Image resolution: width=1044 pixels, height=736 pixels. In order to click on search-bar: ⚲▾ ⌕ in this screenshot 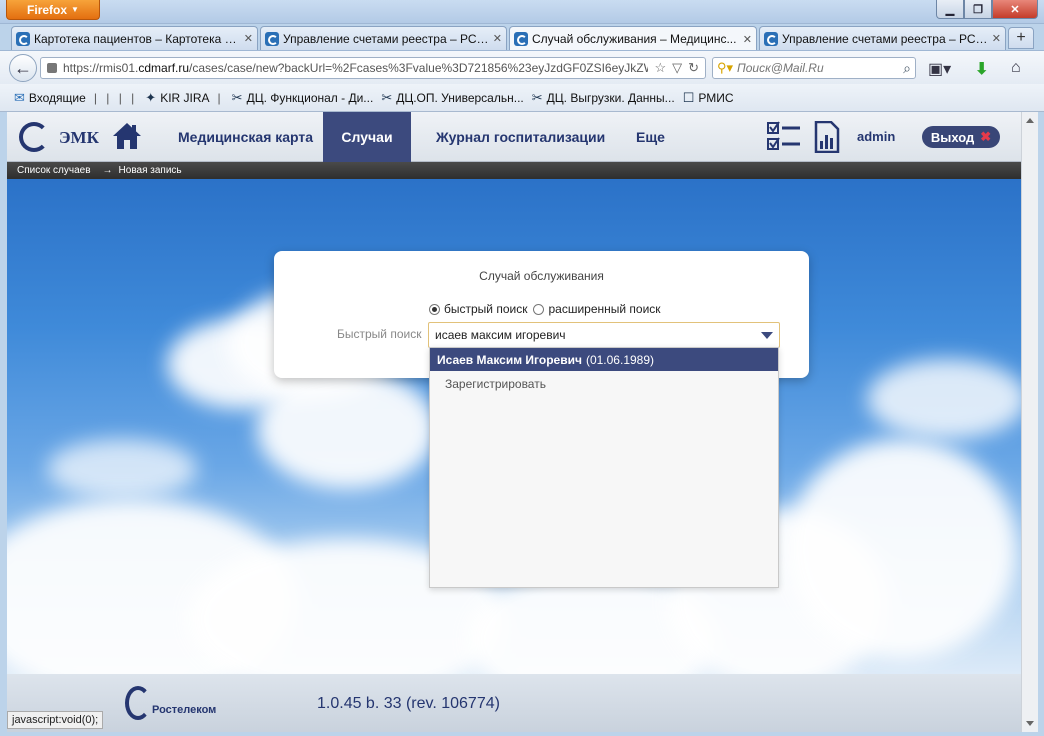, I will do `click(814, 68)`.